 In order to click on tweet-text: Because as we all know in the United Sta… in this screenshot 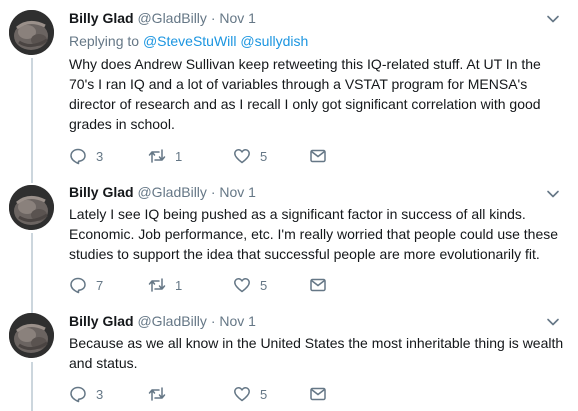, I will do `click(316, 353)`.